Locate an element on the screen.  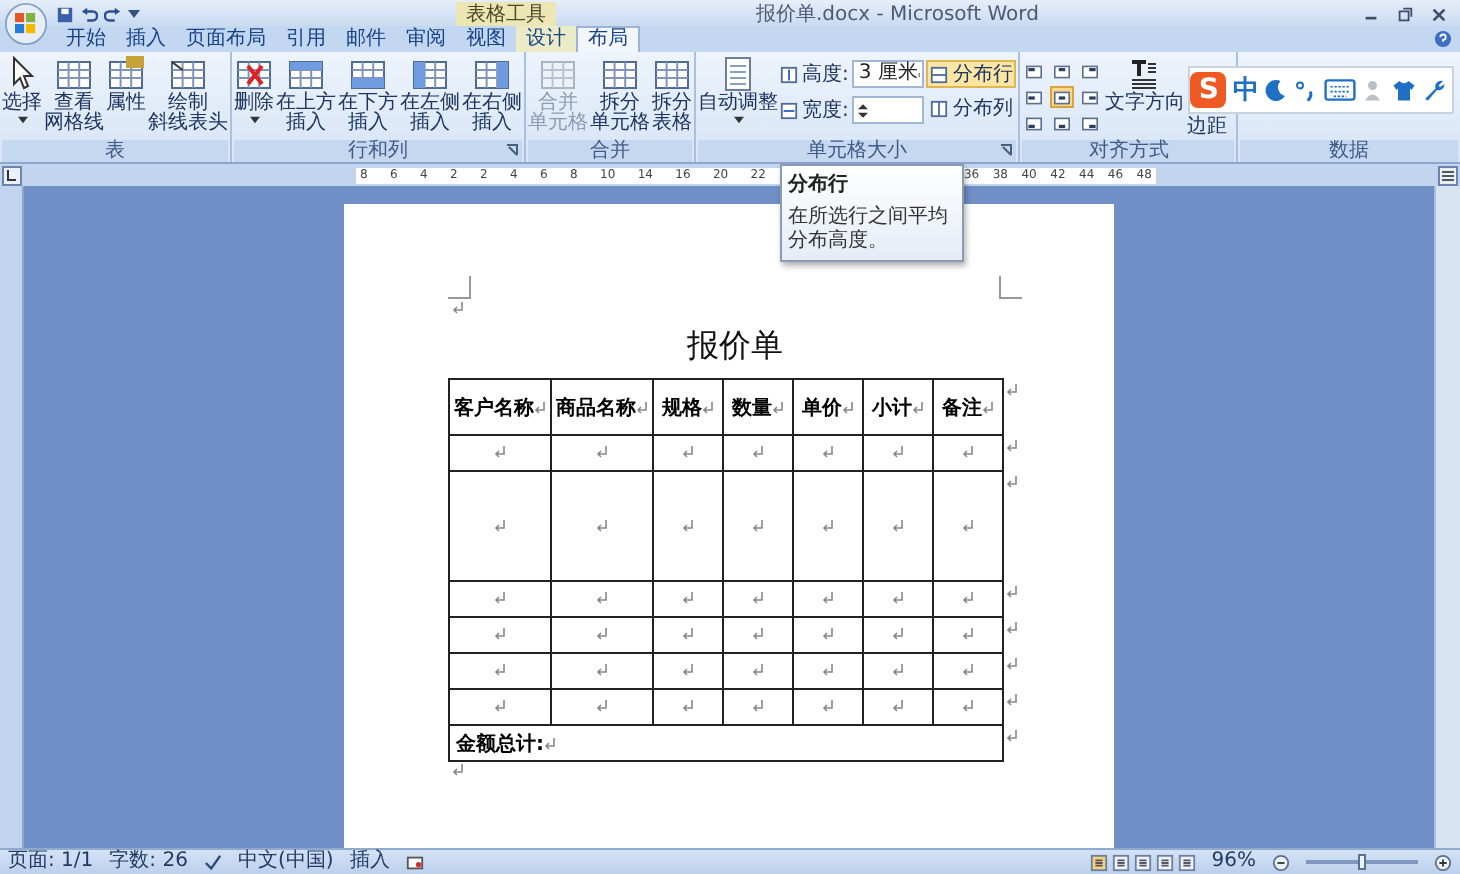
group-label: 合并 is located at coordinates (610, 151).